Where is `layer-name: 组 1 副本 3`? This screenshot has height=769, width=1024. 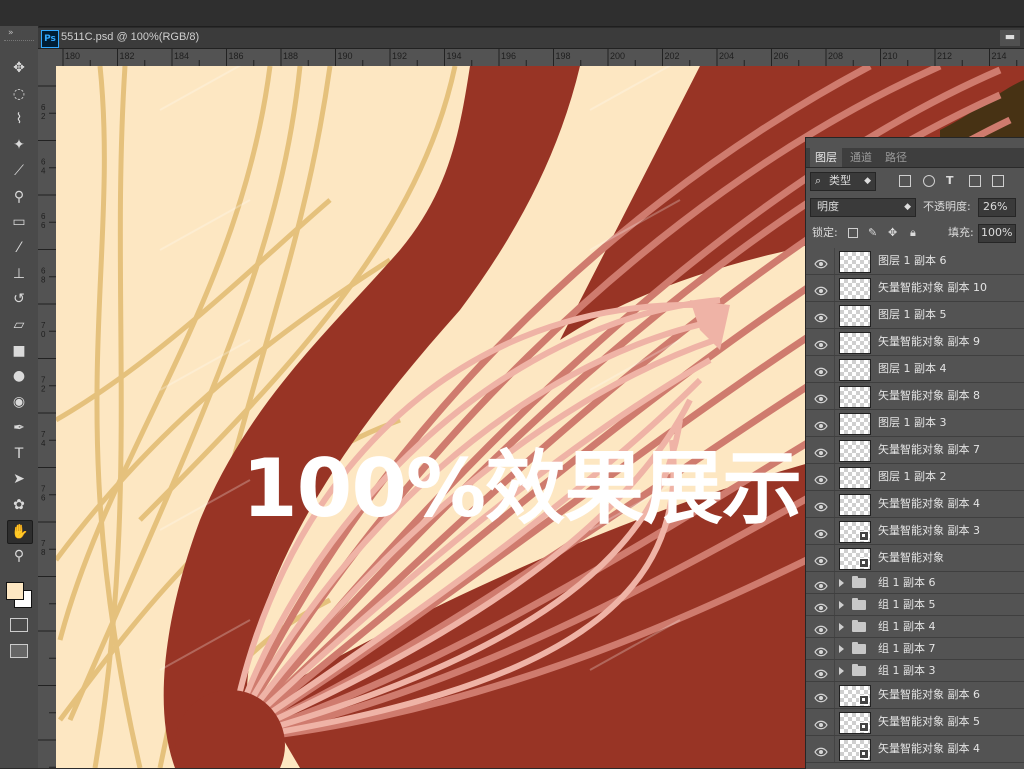 layer-name: 组 1 副本 3 is located at coordinates (907, 670).